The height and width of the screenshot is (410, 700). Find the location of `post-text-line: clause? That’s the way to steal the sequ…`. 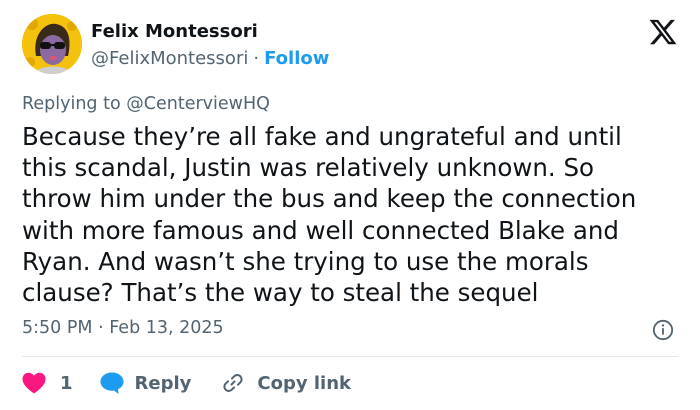

post-text-line: clause? That’s the way to steal the sequ… is located at coordinates (280, 293).